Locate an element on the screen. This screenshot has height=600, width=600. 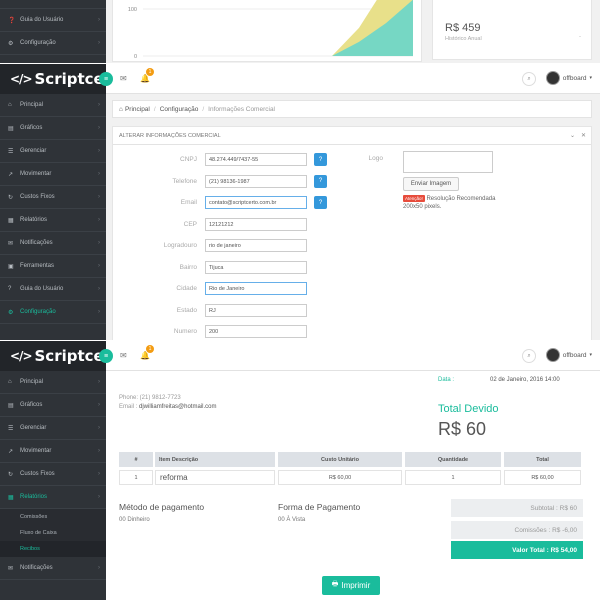
field-label: Logradouro is located at coordinates (180, 245).